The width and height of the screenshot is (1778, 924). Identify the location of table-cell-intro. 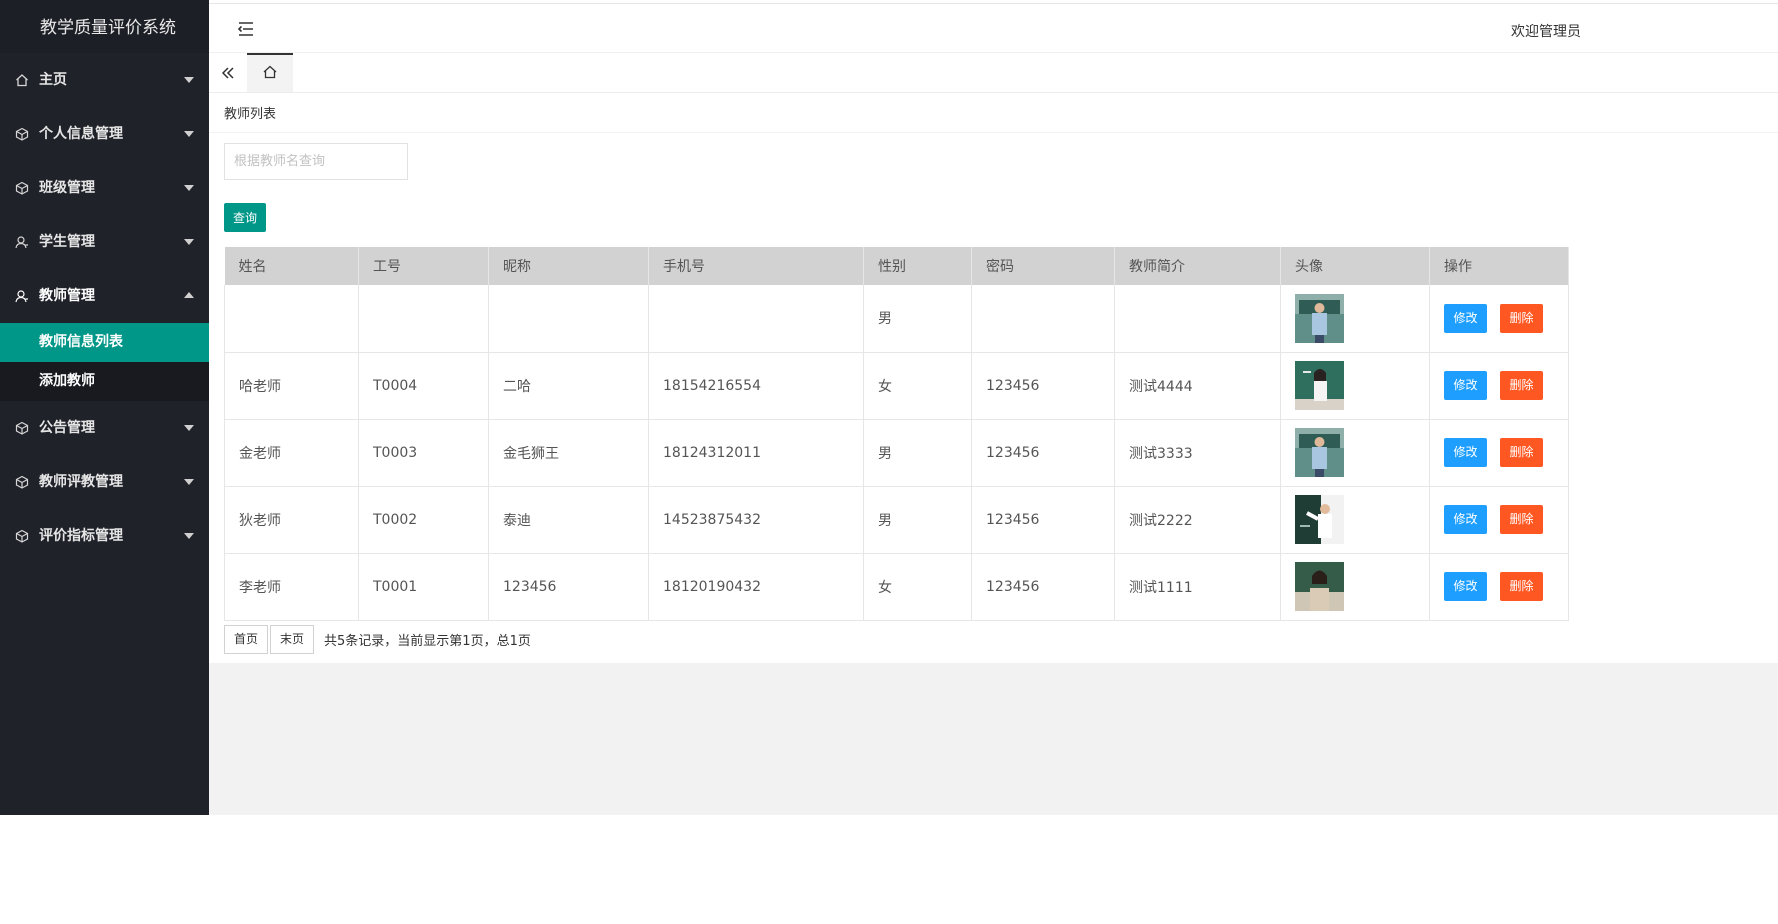
(1197, 319).